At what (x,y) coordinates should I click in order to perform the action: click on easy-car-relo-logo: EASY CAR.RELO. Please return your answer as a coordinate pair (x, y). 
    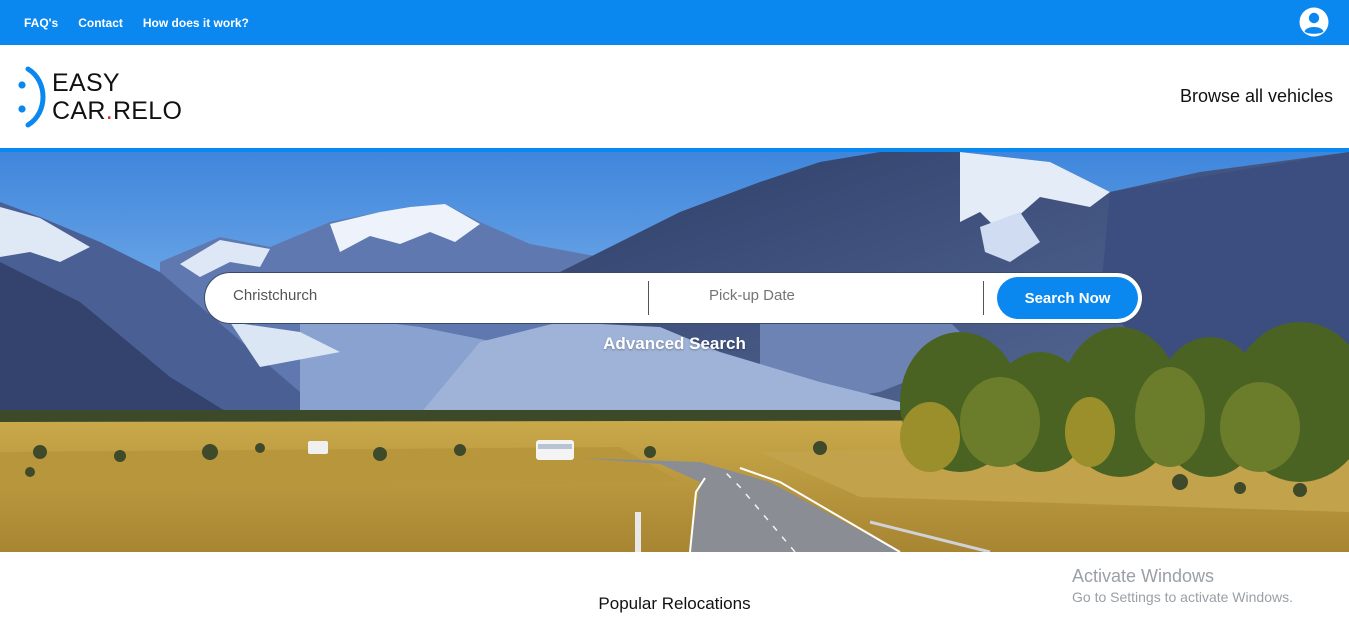
    Looking at the image, I should click on (101, 98).